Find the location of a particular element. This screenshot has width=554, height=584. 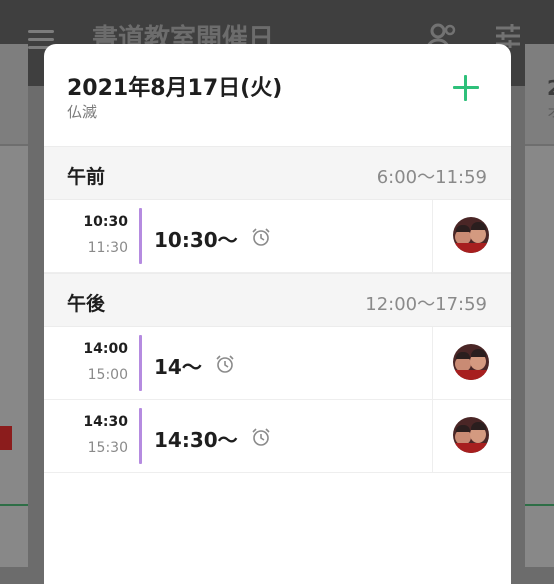

section-label: 午前 is located at coordinates (86, 177).